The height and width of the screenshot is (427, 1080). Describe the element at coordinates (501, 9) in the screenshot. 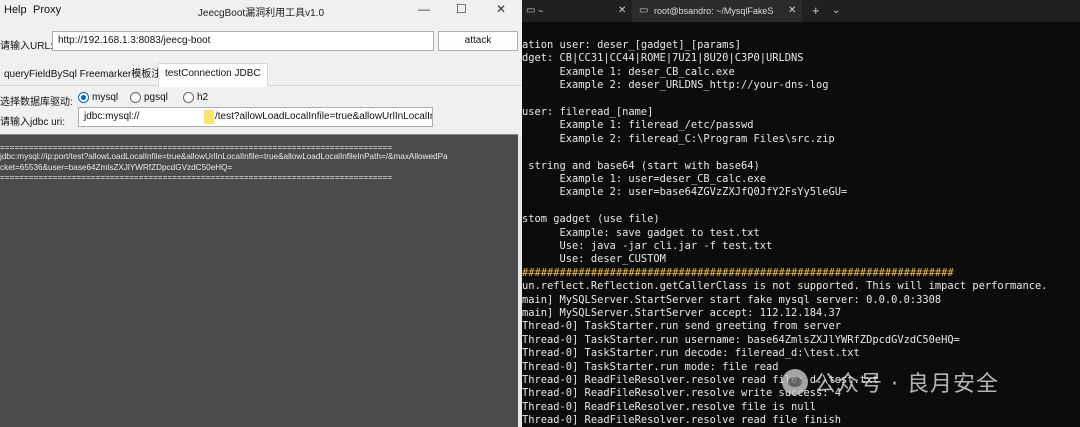

I see `close-button: ✕` at that location.